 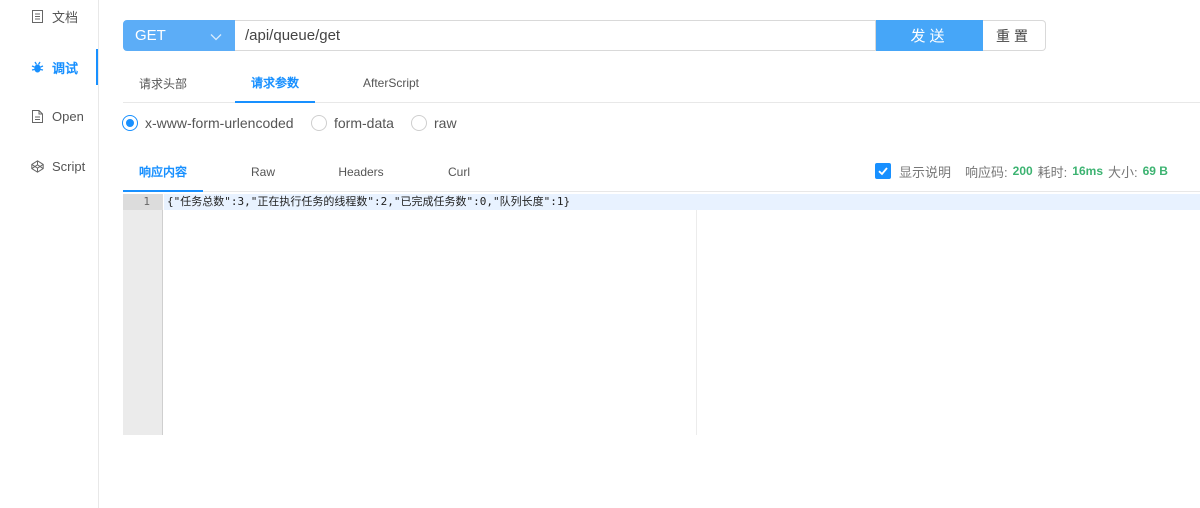 I want to click on show-description-checkbox, so click(x=883, y=171).